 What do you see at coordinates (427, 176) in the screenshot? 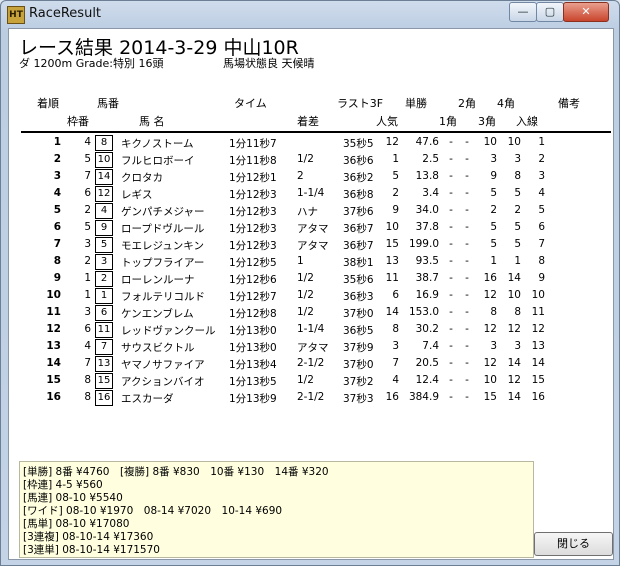
I see `odds-cell: 13.8` at bounding box center [427, 176].